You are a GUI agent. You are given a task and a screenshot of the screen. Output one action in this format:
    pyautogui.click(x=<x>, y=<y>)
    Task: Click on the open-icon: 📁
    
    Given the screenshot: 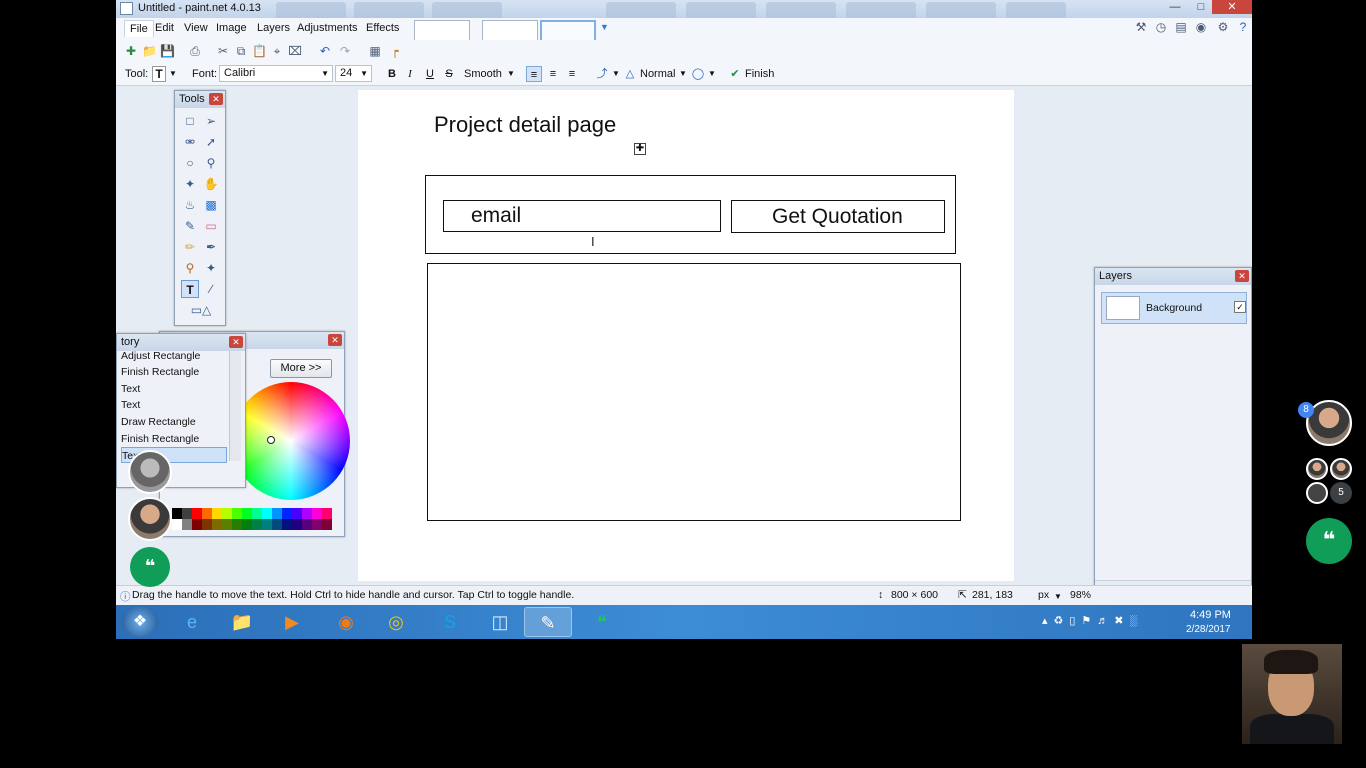 What is the action you would take?
    pyautogui.click(x=149, y=51)
    